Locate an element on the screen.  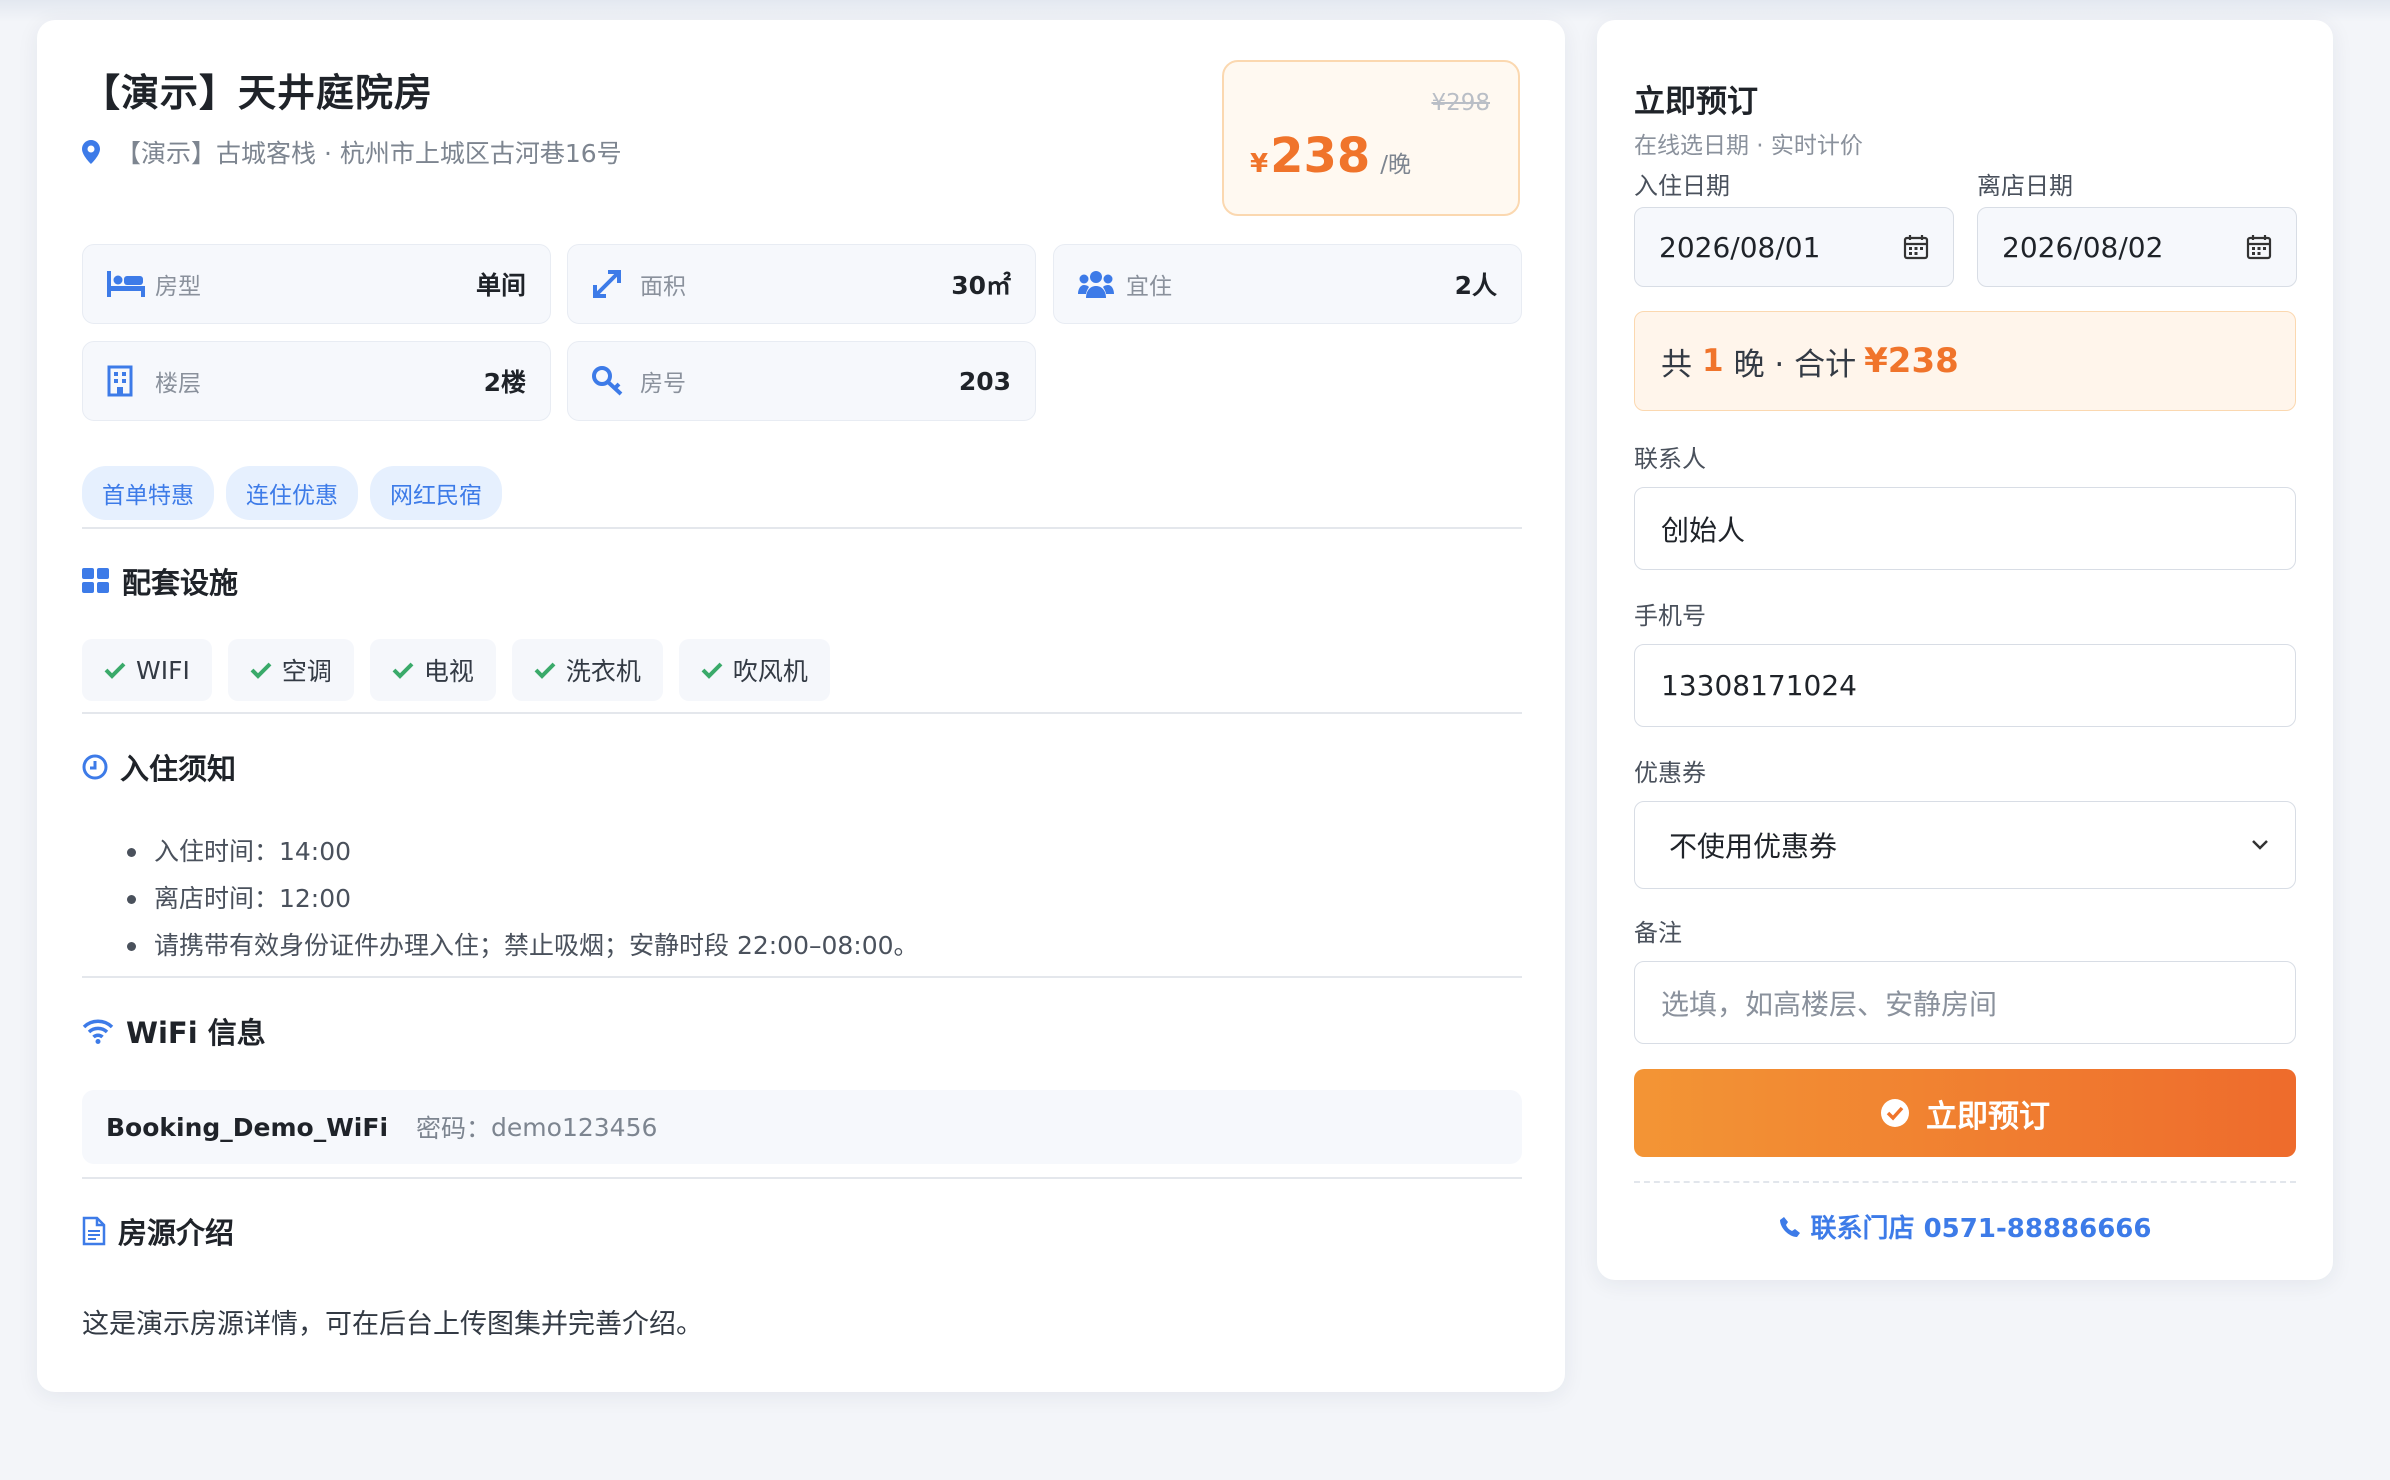
intro-title: 房源介绍 is located at coordinates (158, 1231).